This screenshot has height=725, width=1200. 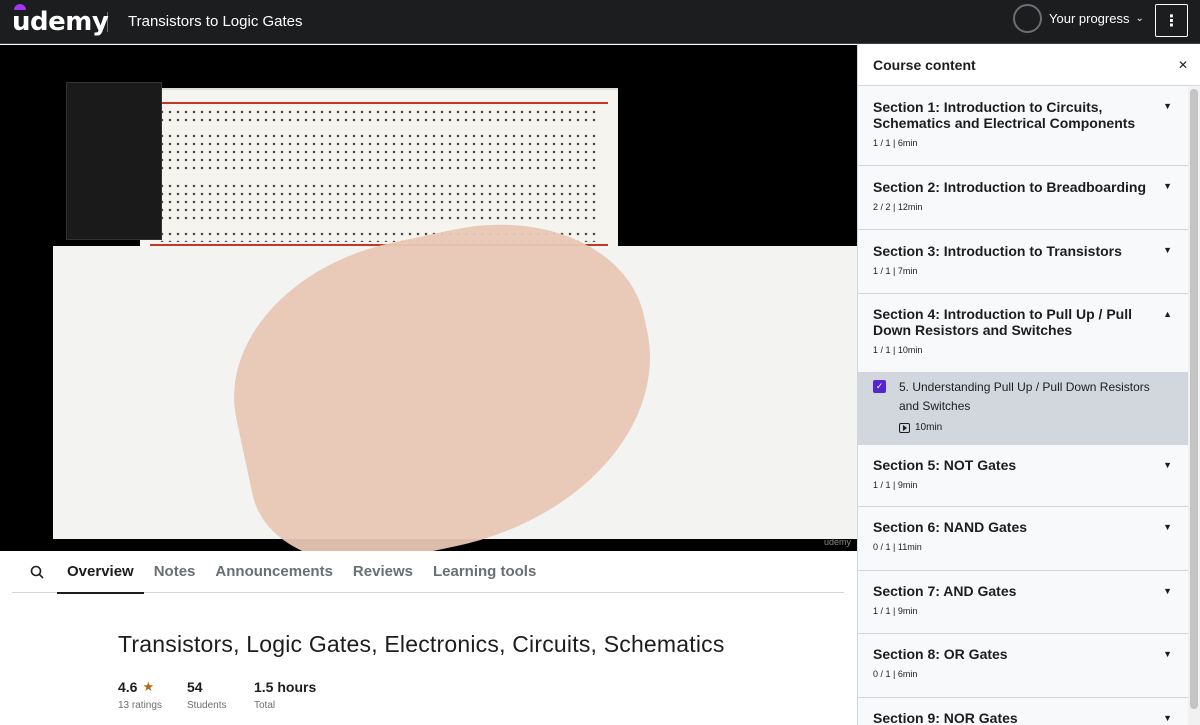 What do you see at coordinates (945, 465) in the screenshot?
I see `section-title: Section 5: NOT Gates` at bounding box center [945, 465].